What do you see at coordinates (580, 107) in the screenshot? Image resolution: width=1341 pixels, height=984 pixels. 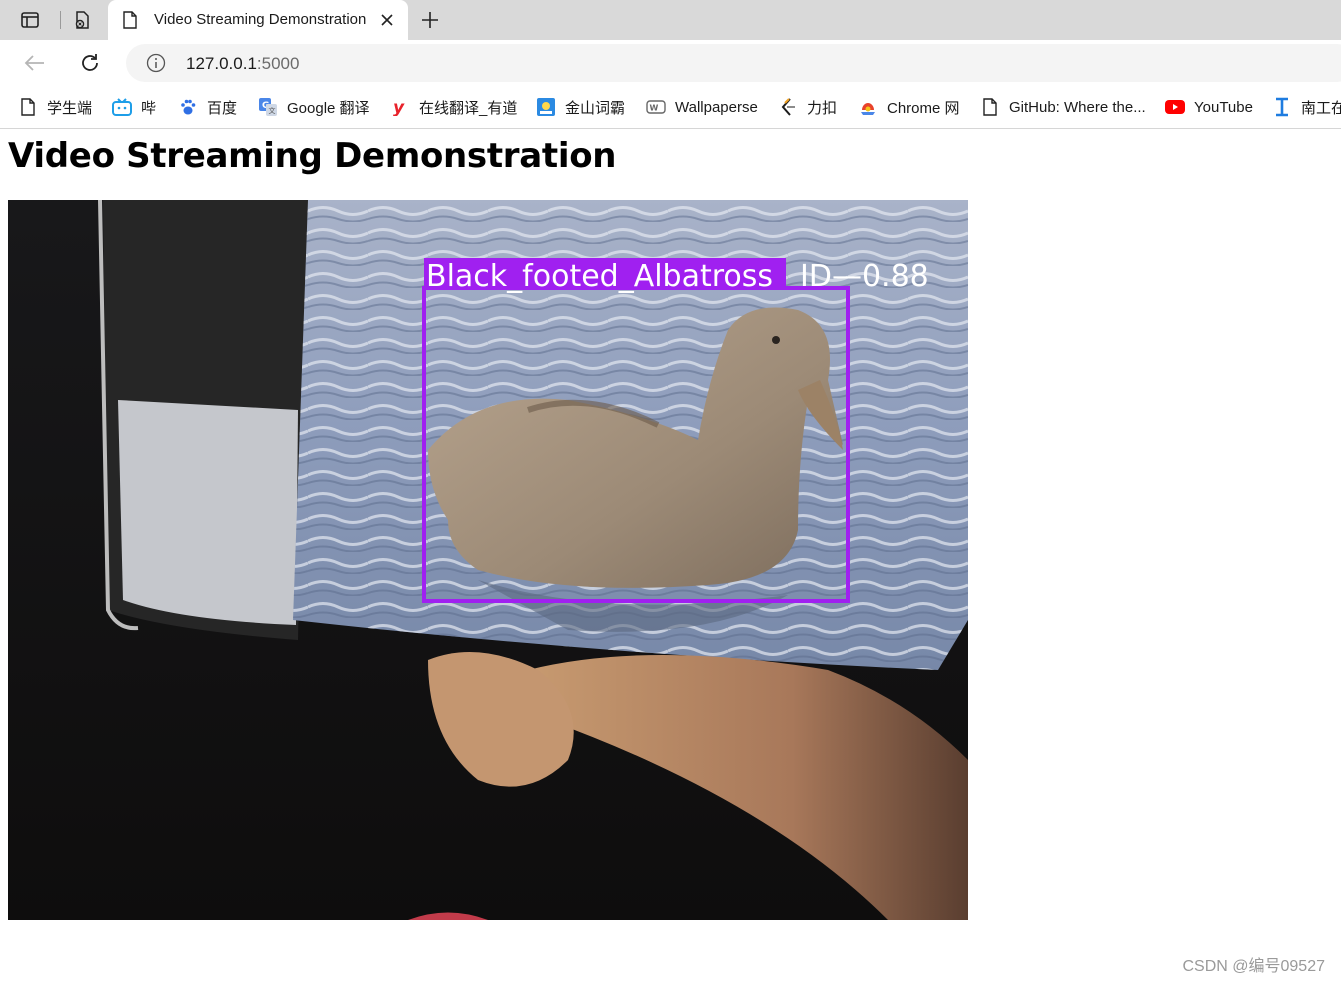 I see `bookmark-jinshan-ciba: 金山词霸` at bounding box center [580, 107].